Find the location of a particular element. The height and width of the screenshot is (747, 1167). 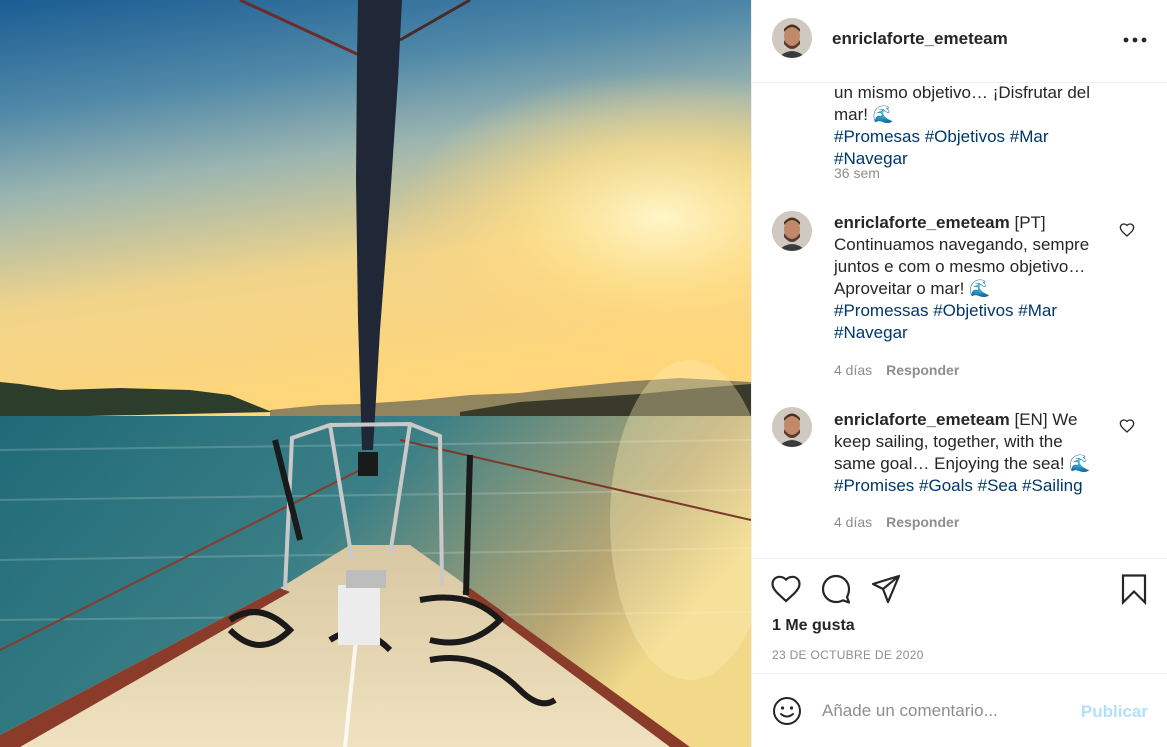

publish-button: Publicar is located at coordinates (1114, 712).